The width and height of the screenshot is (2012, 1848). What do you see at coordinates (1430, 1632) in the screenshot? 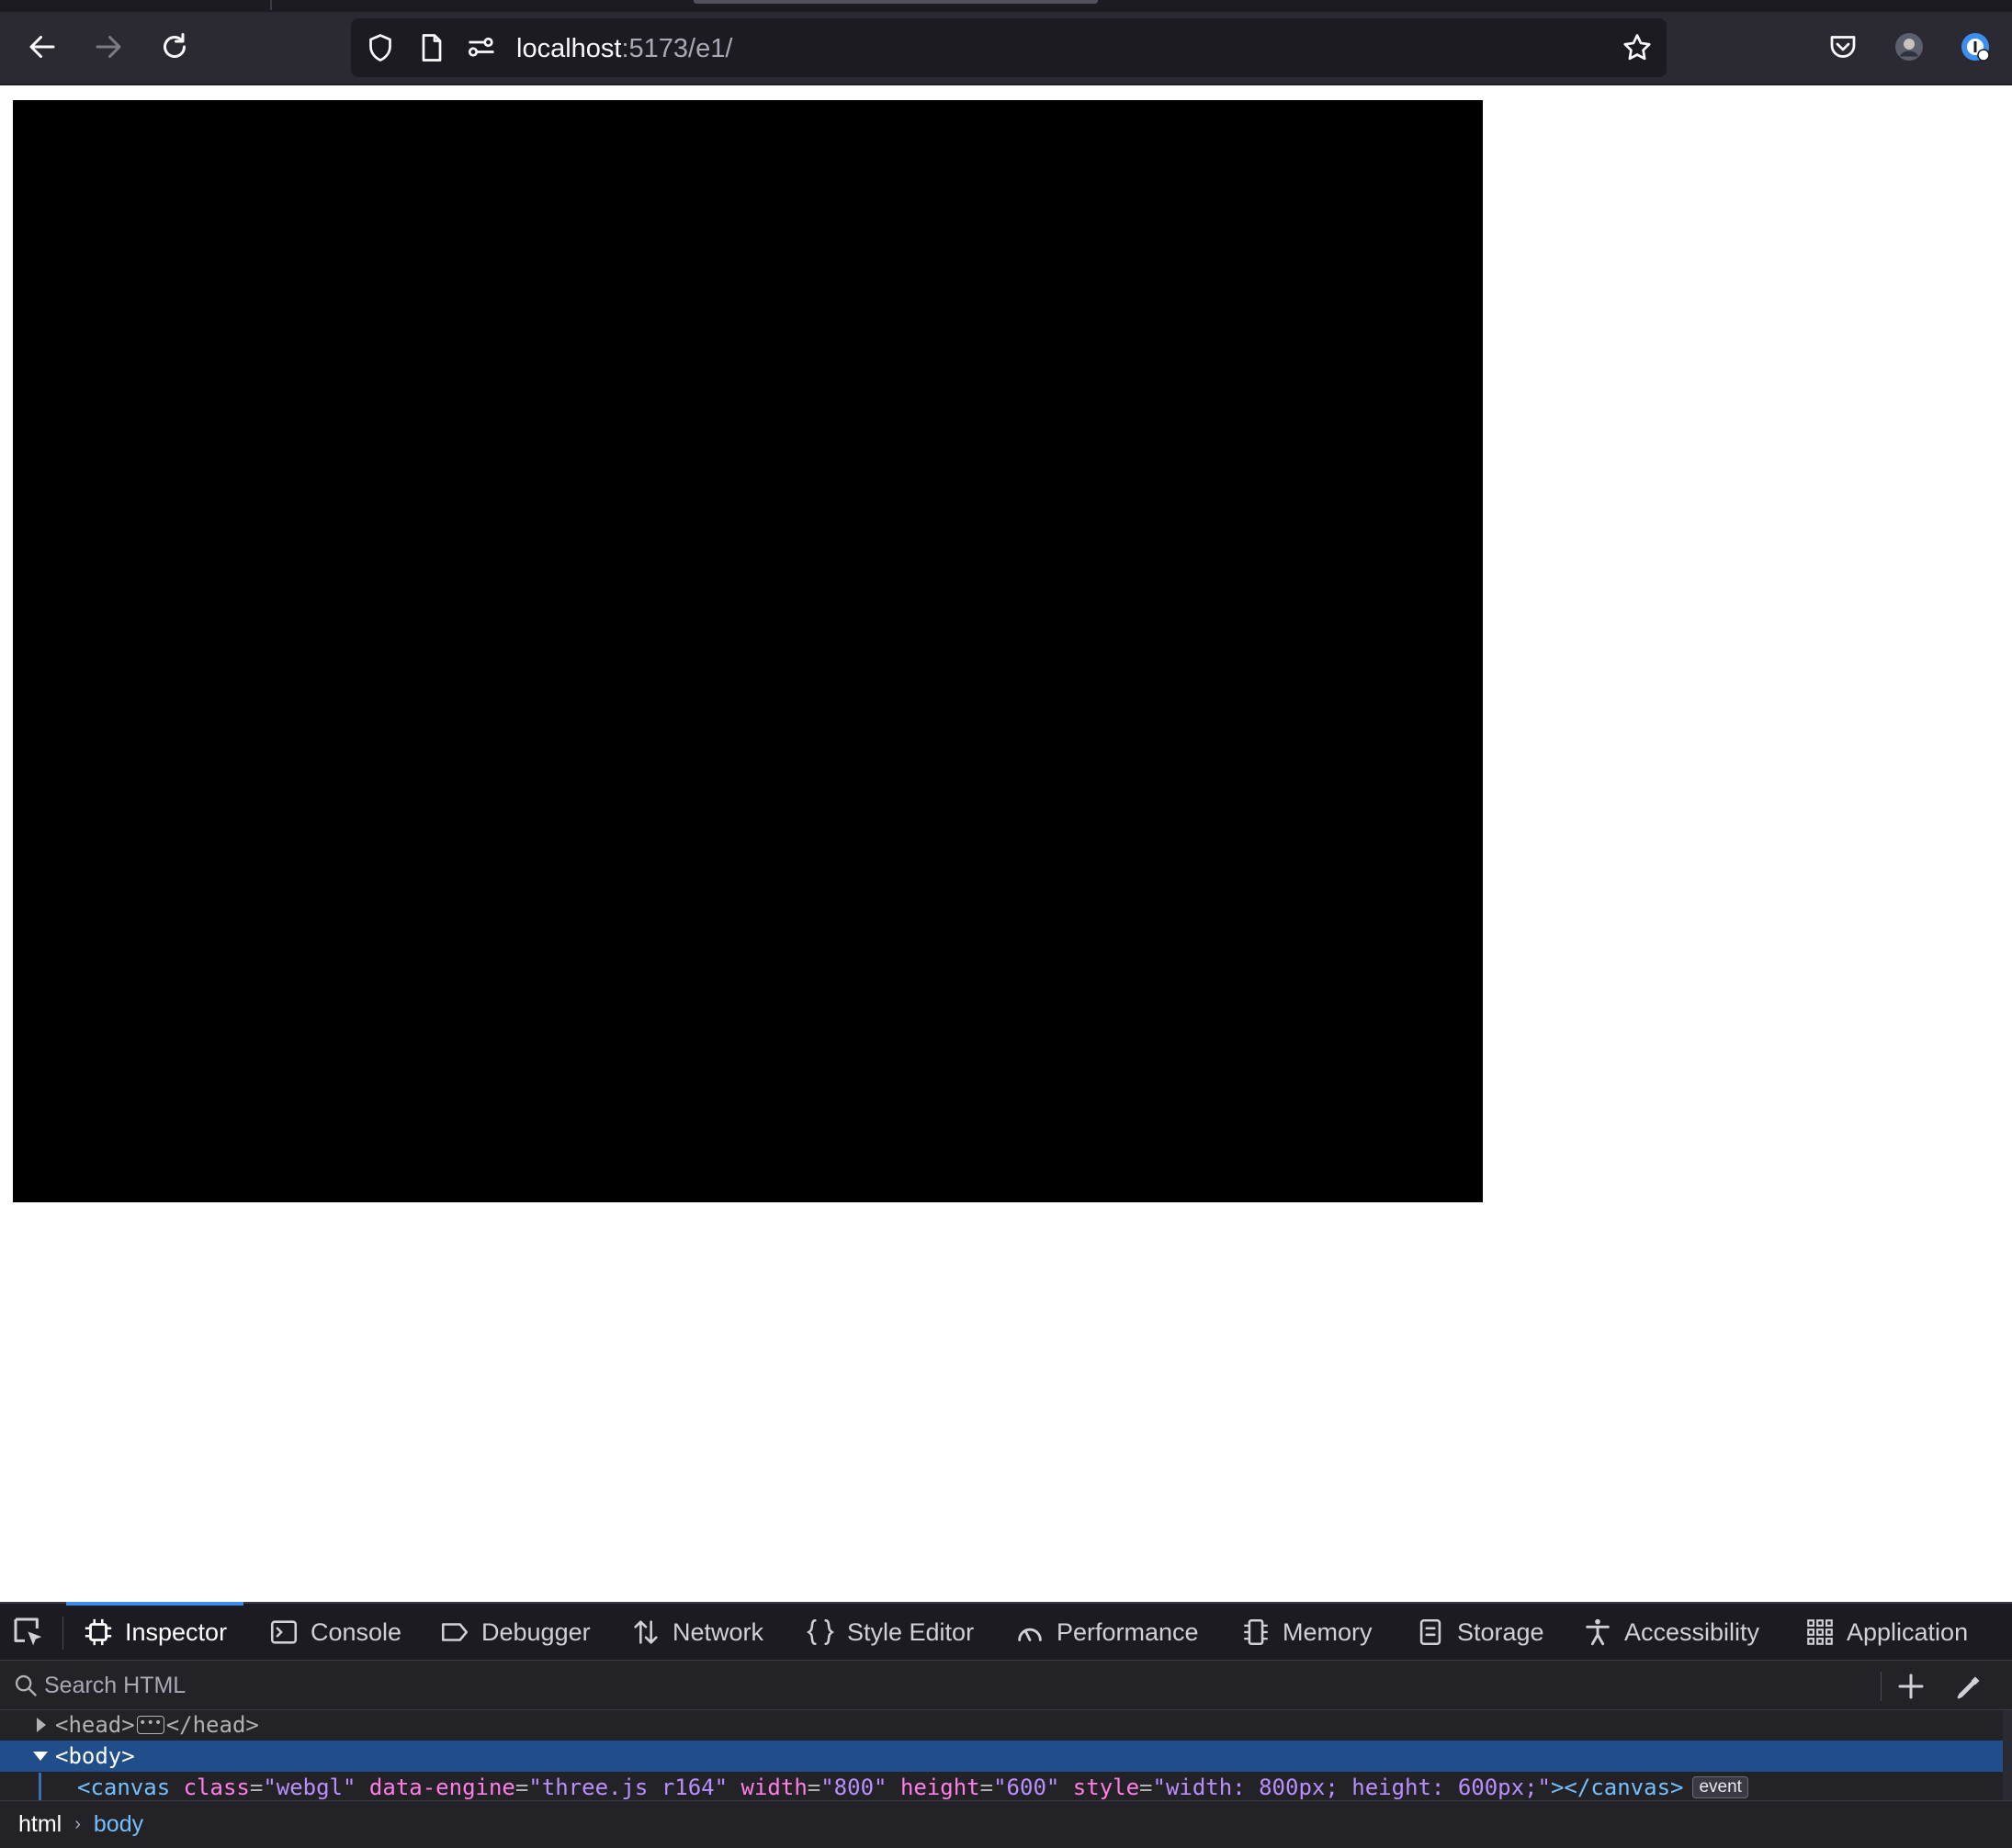
I see `storage-icon` at bounding box center [1430, 1632].